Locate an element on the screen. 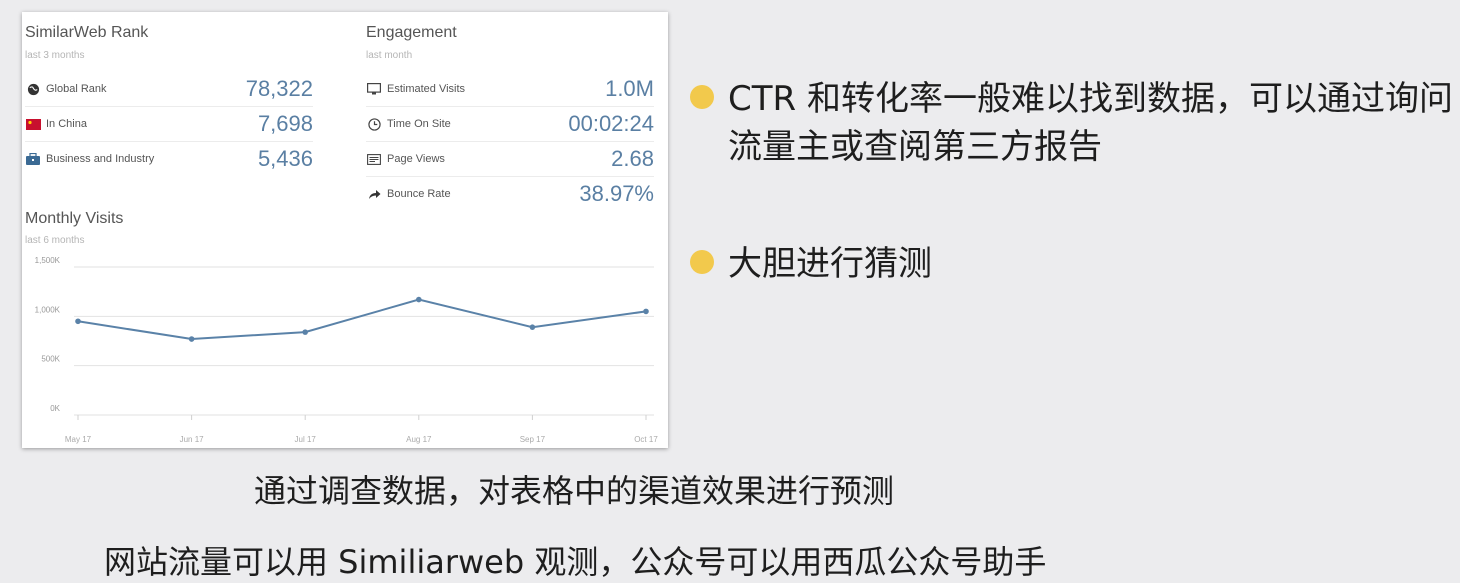  x-tick-label: Oct 17 is located at coordinates (646, 439).